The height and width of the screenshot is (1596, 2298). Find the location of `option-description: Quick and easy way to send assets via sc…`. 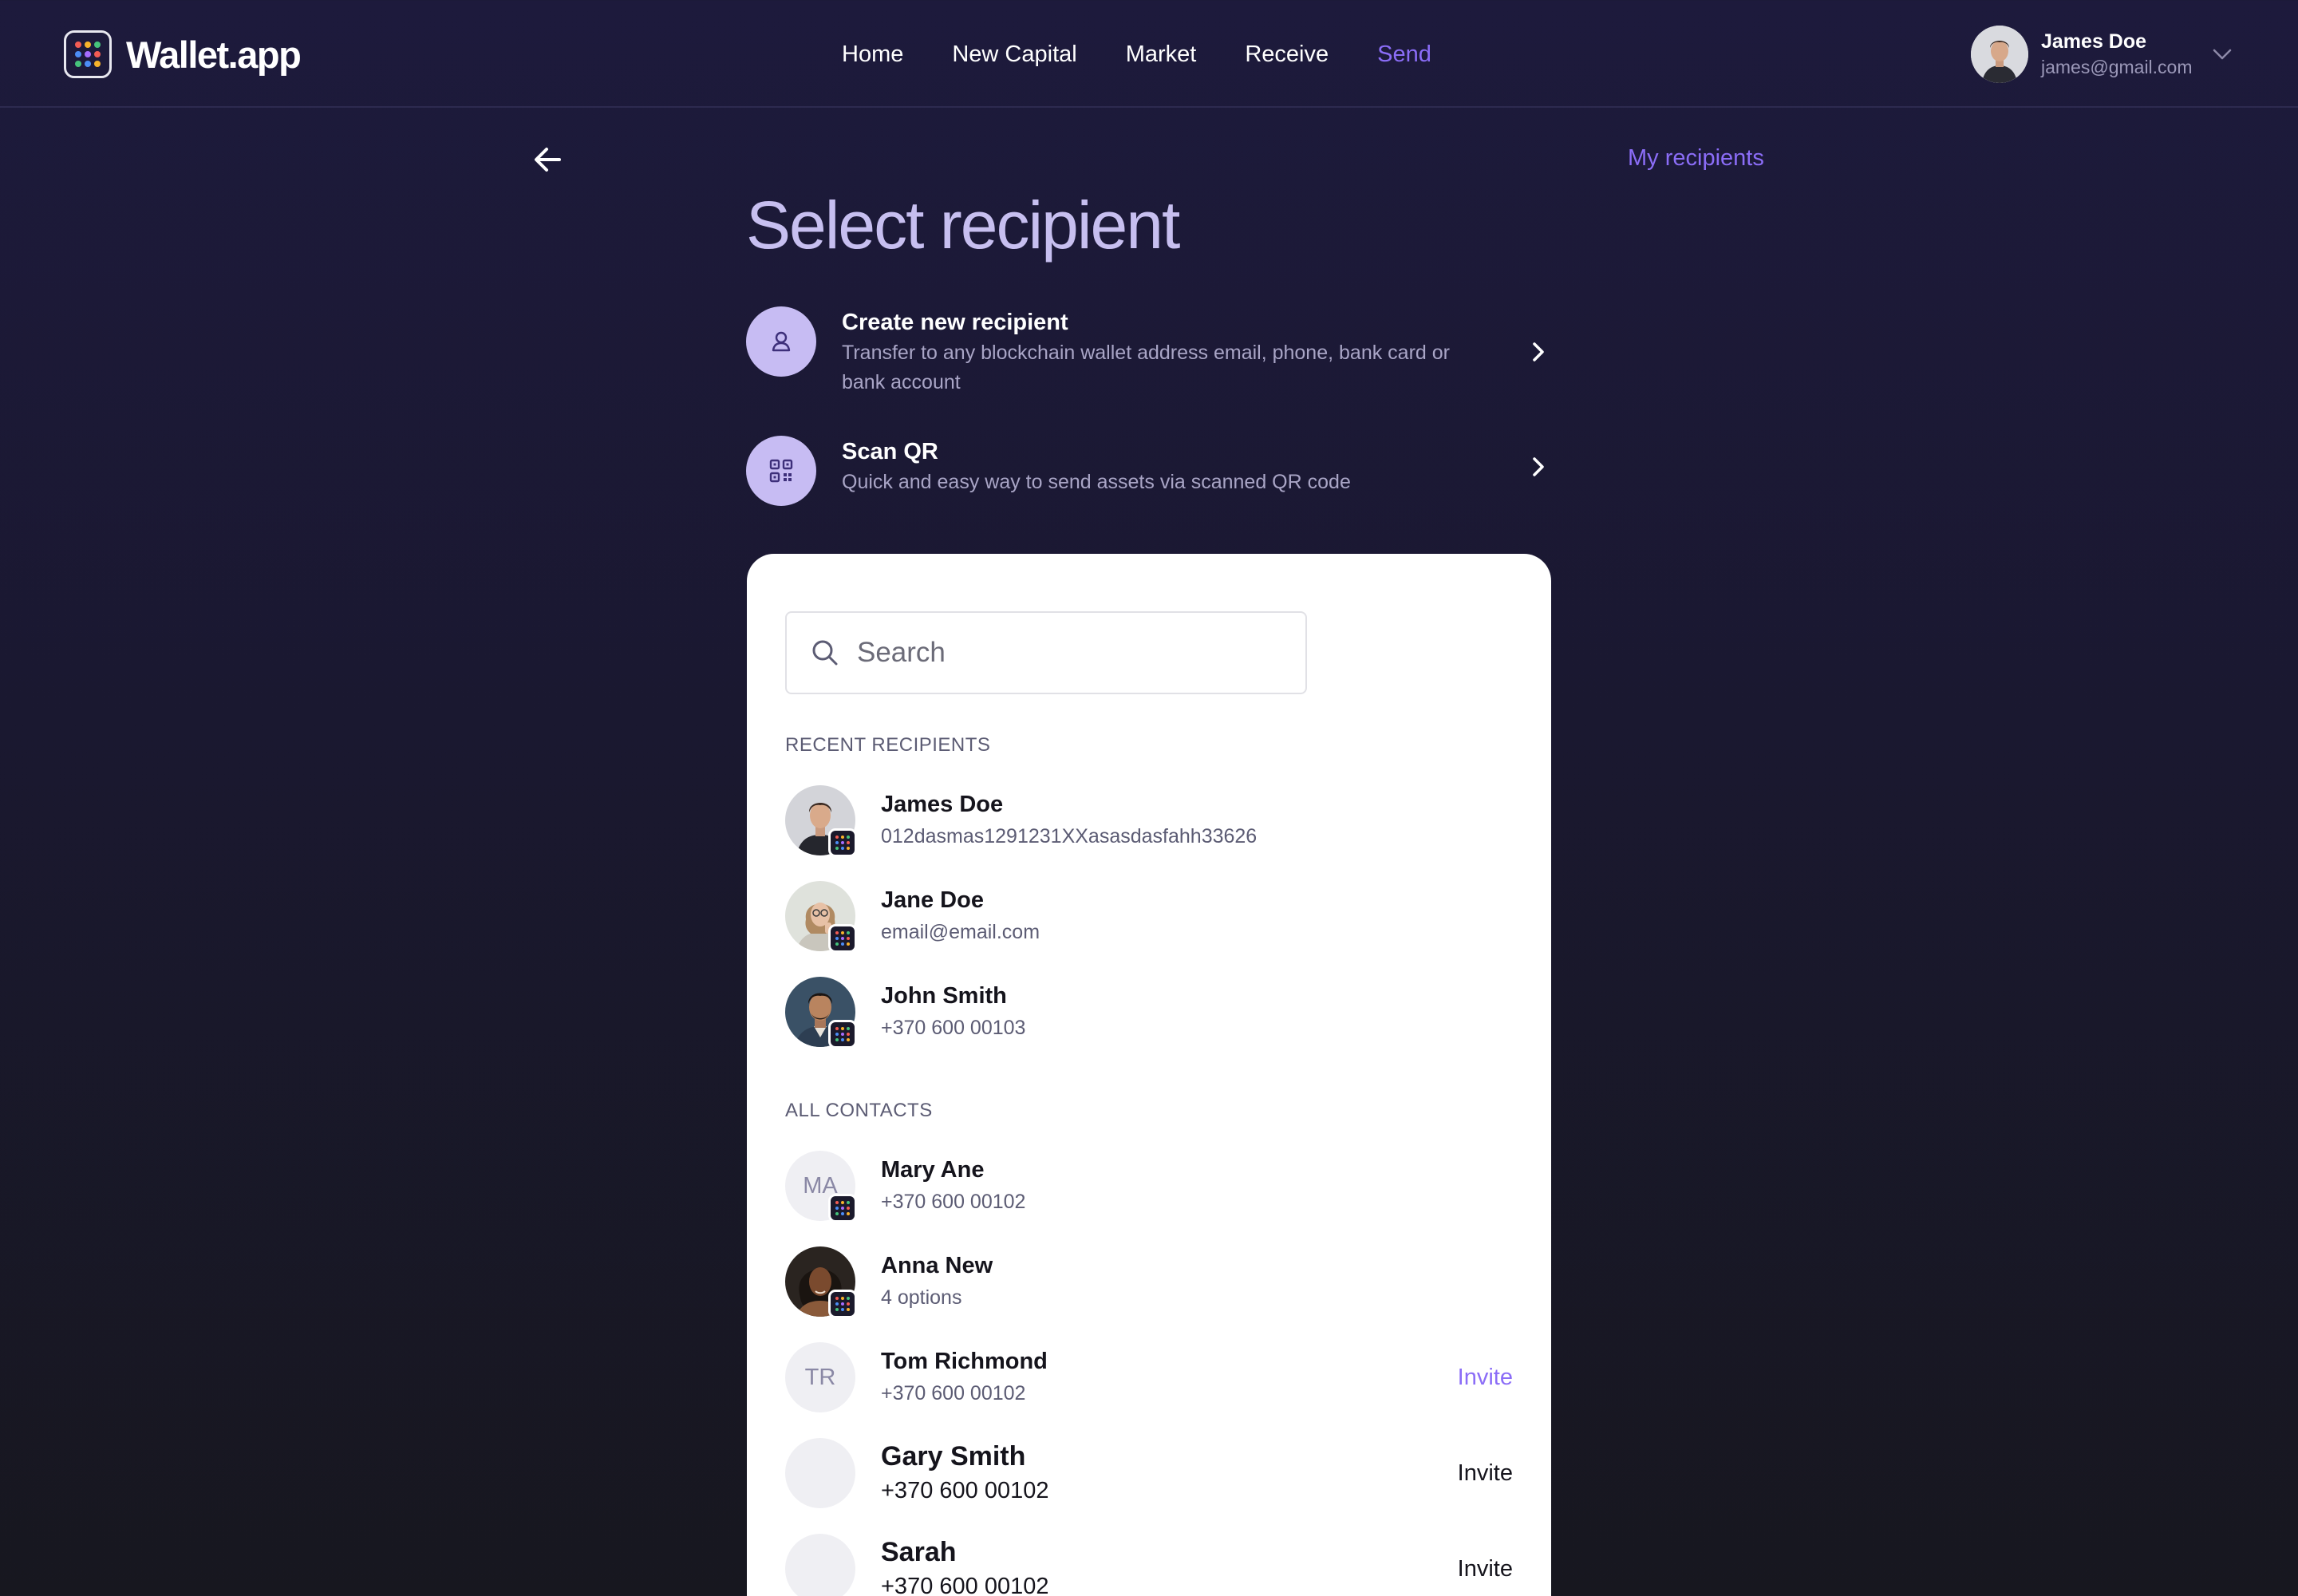

option-description: Quick and easy way to send assets via sc… is located at coordinates (1096, 482).